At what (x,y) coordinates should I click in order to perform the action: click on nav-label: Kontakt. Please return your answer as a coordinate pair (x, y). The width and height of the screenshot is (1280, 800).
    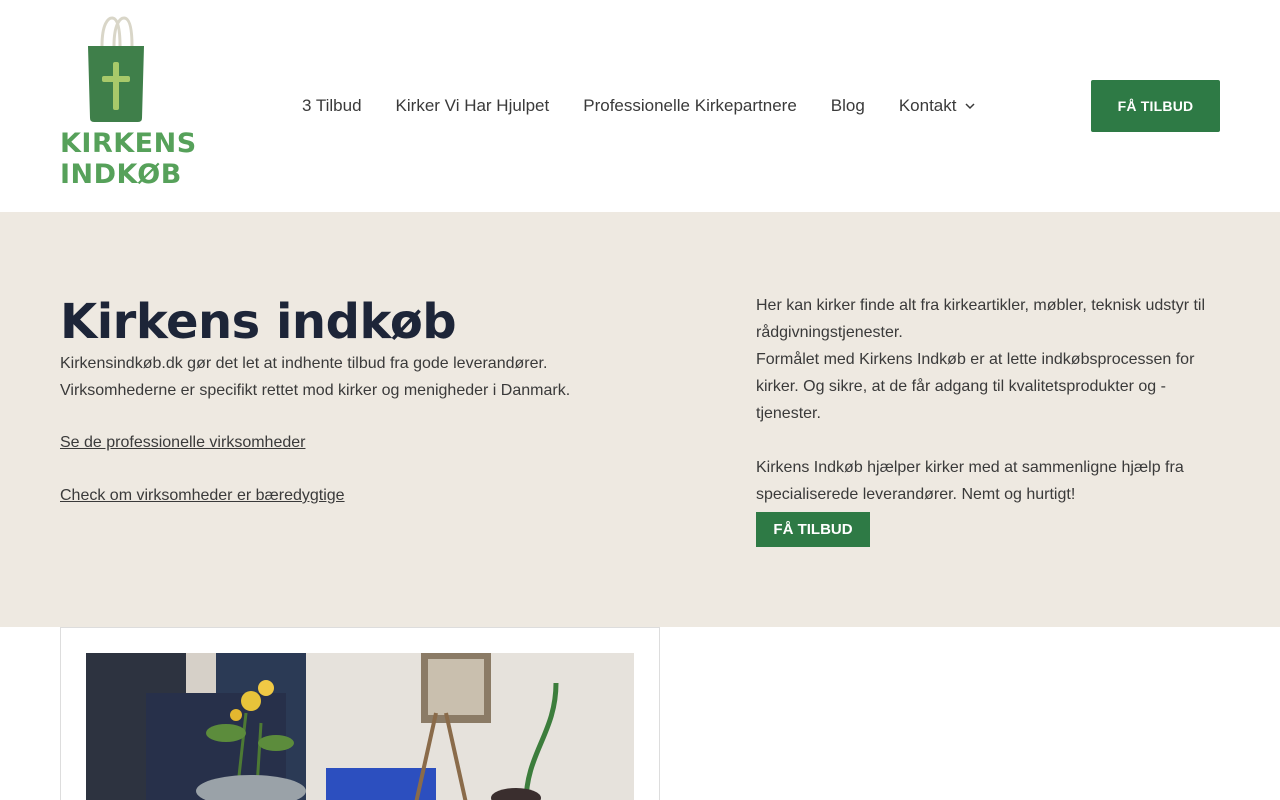
    Looking at the image, I should click on (927, 105).